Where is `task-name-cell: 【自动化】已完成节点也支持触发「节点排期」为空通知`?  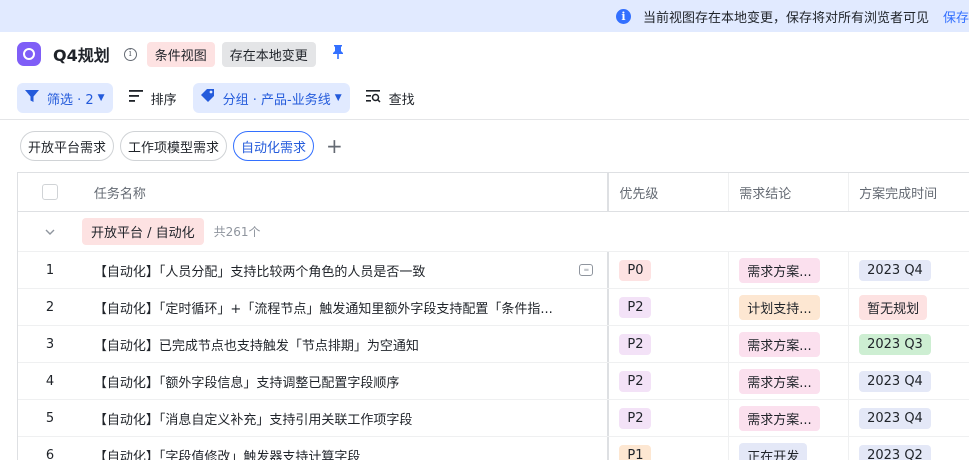 task-name-cell: 【自动化】已完成节点也支持触发「节点排期」为空通知 is located at coordinates (346, 344).